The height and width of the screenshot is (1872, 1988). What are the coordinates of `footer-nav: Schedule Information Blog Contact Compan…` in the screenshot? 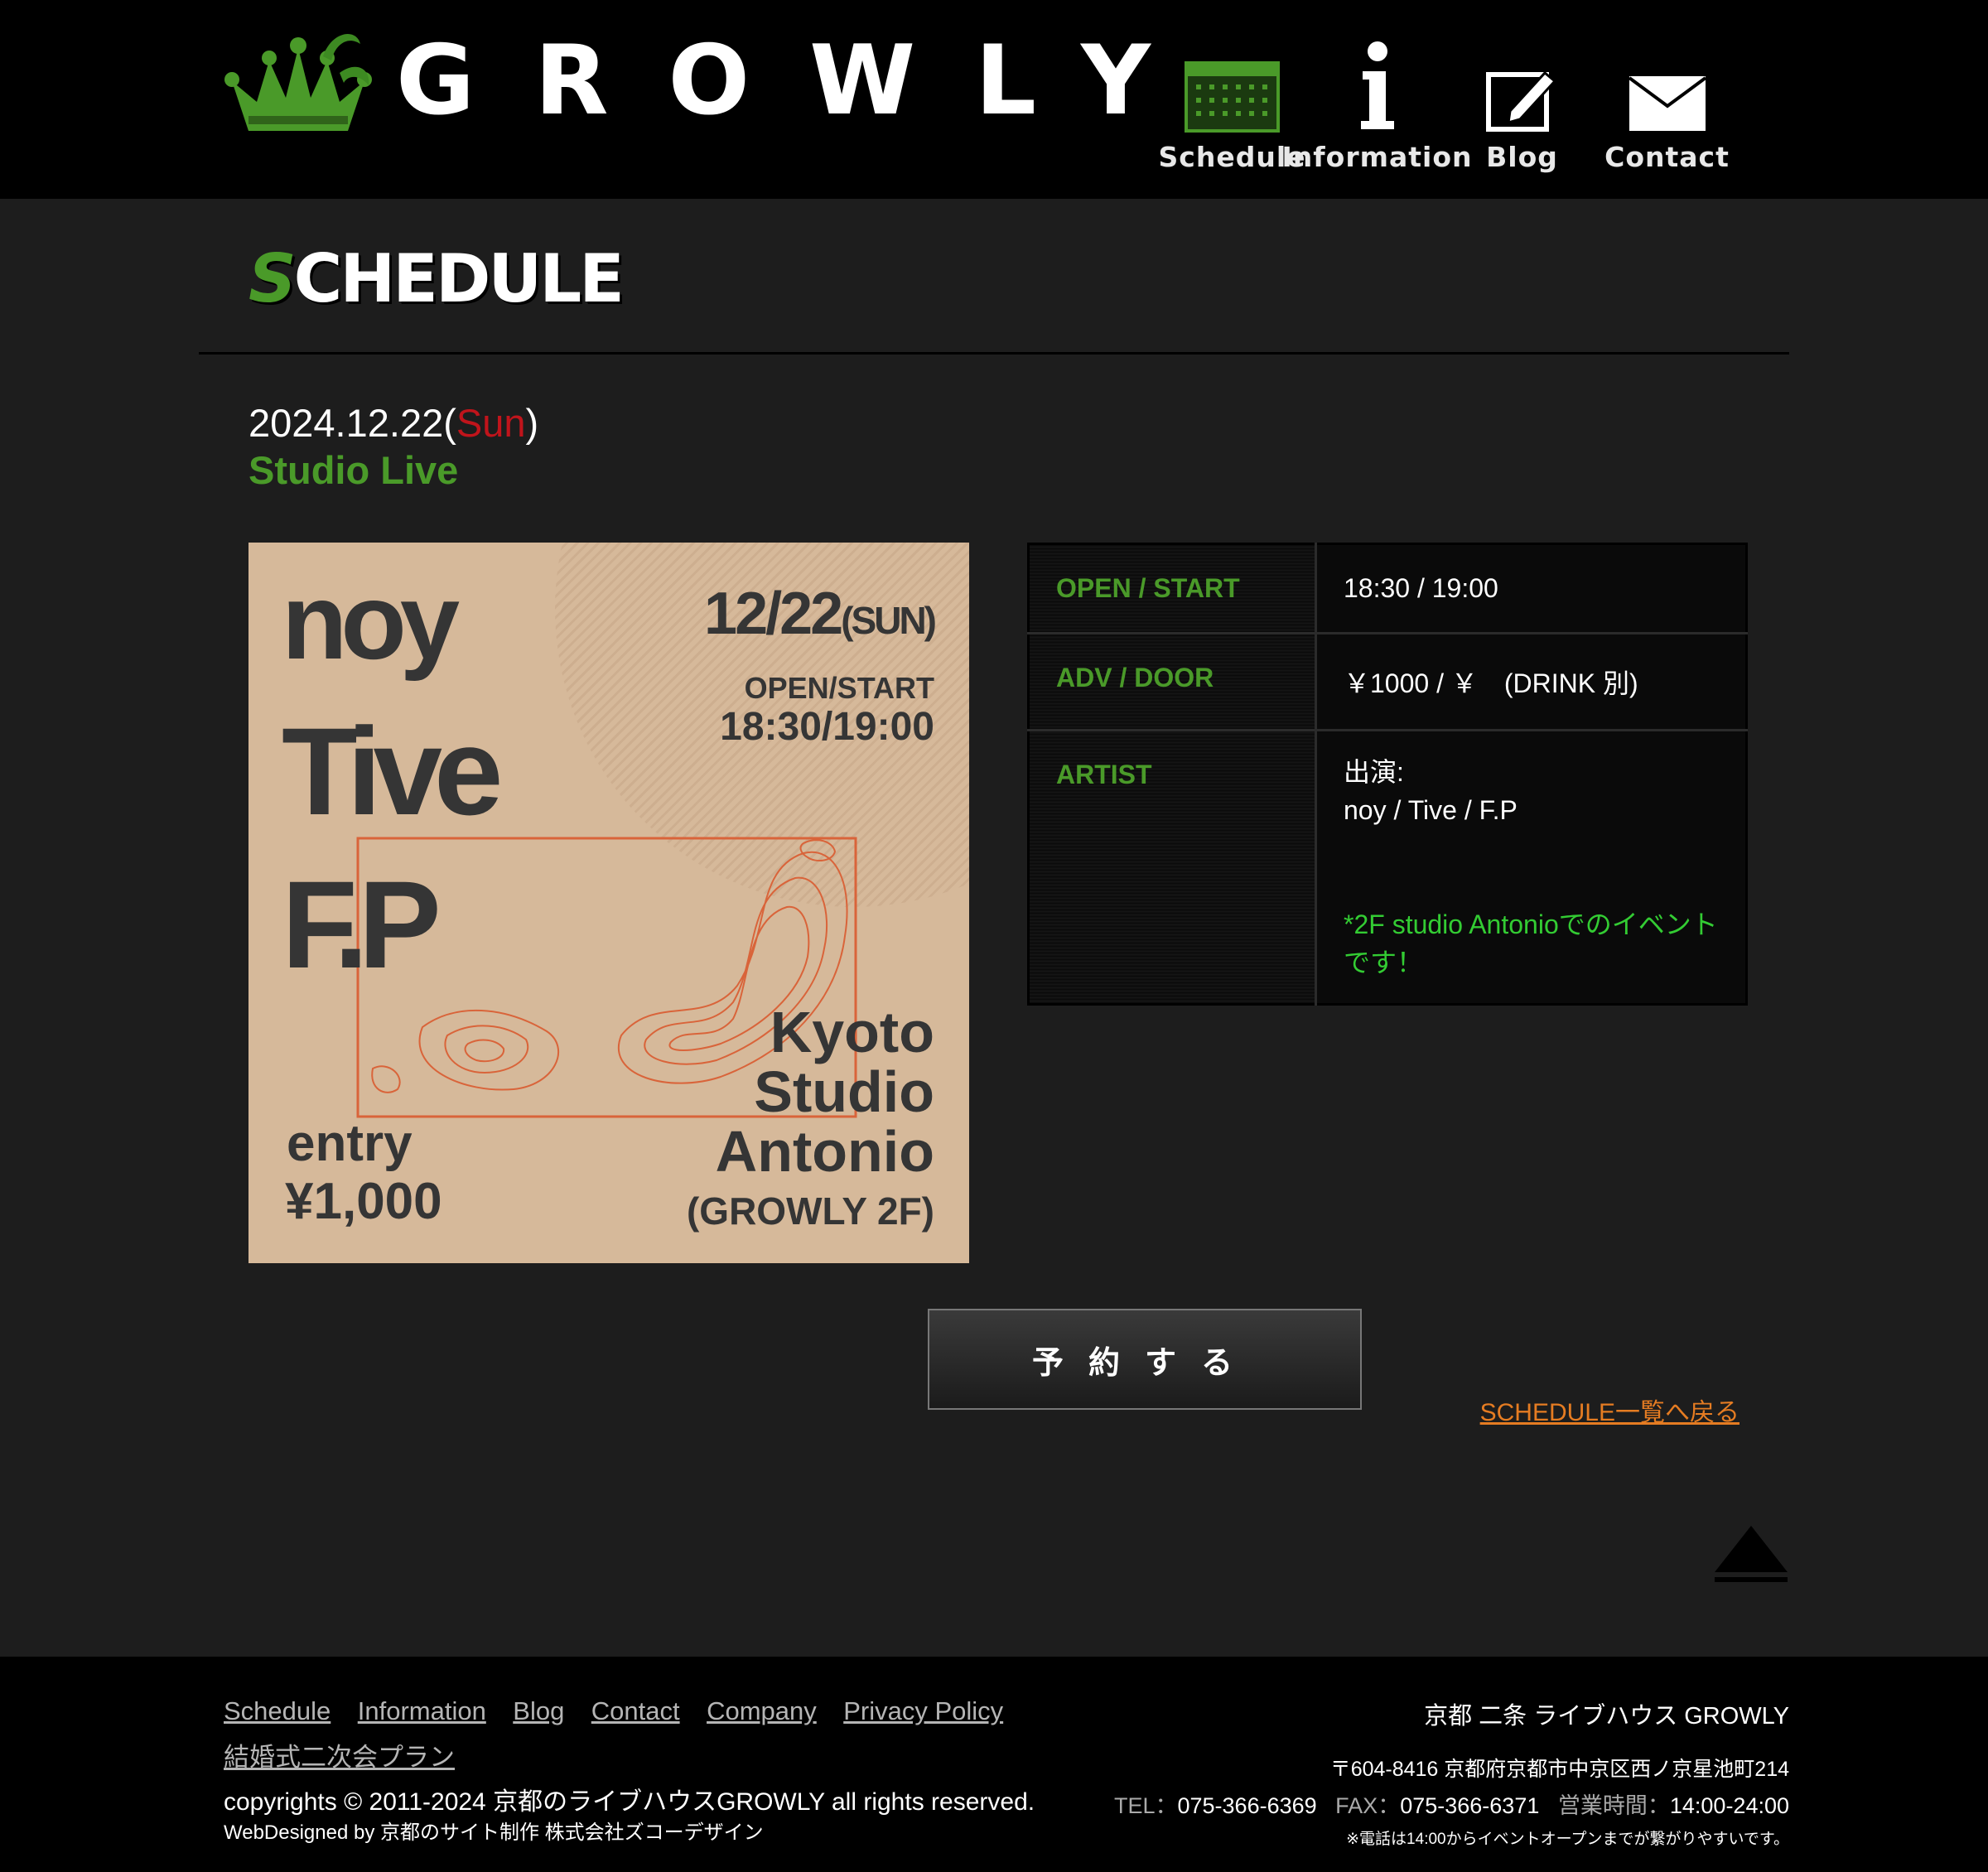 It's located at (646, 1734).